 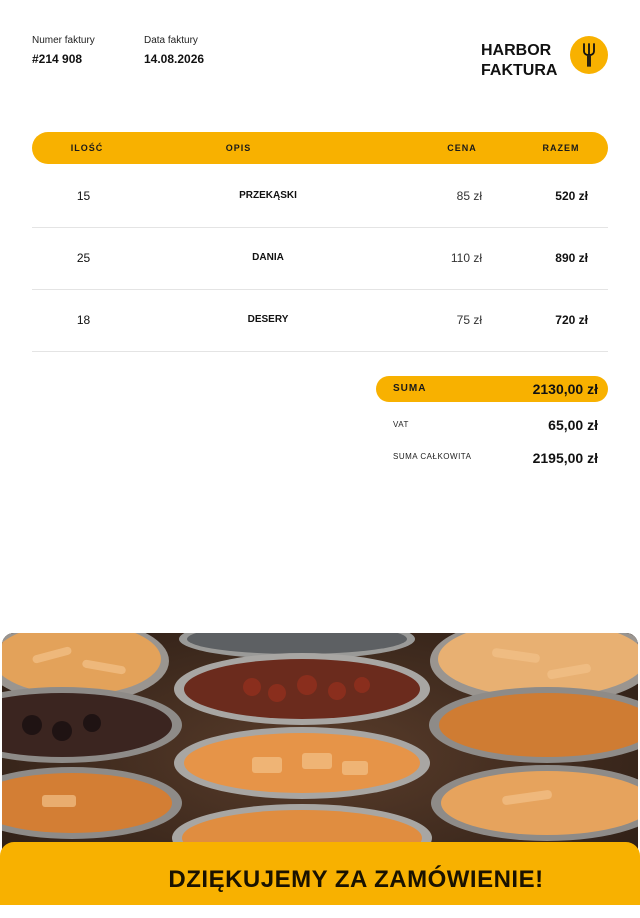 I want to click on header-total: RAZEM, so click(x=561, y=148).